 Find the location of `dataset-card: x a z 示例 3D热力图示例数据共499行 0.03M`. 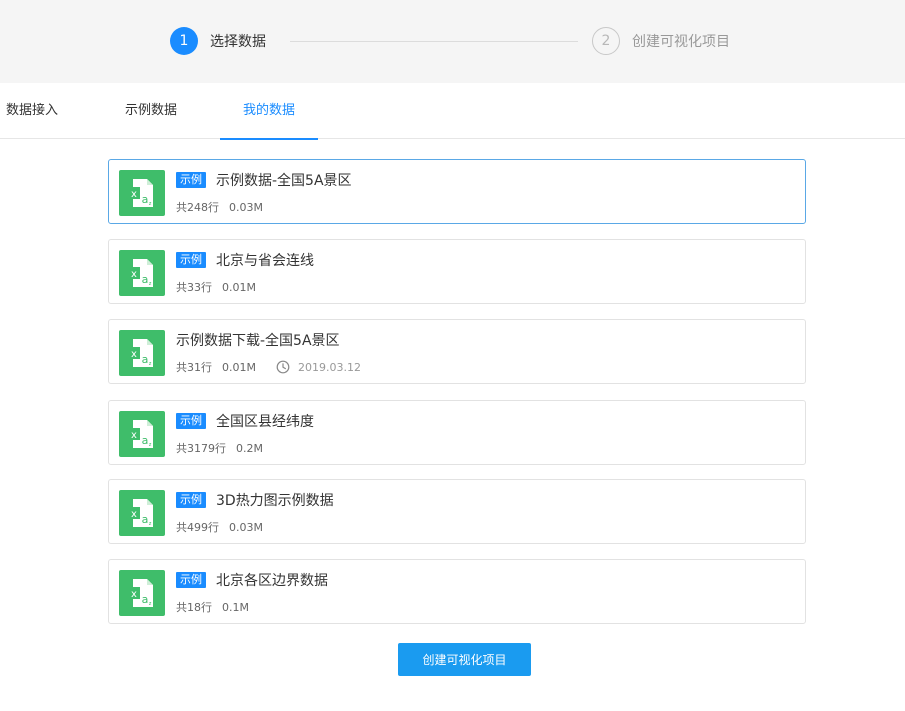

dataset-card: x a z 示例 3D热力图示例数据共499行 0.03M is located at coordinates (457, 511).